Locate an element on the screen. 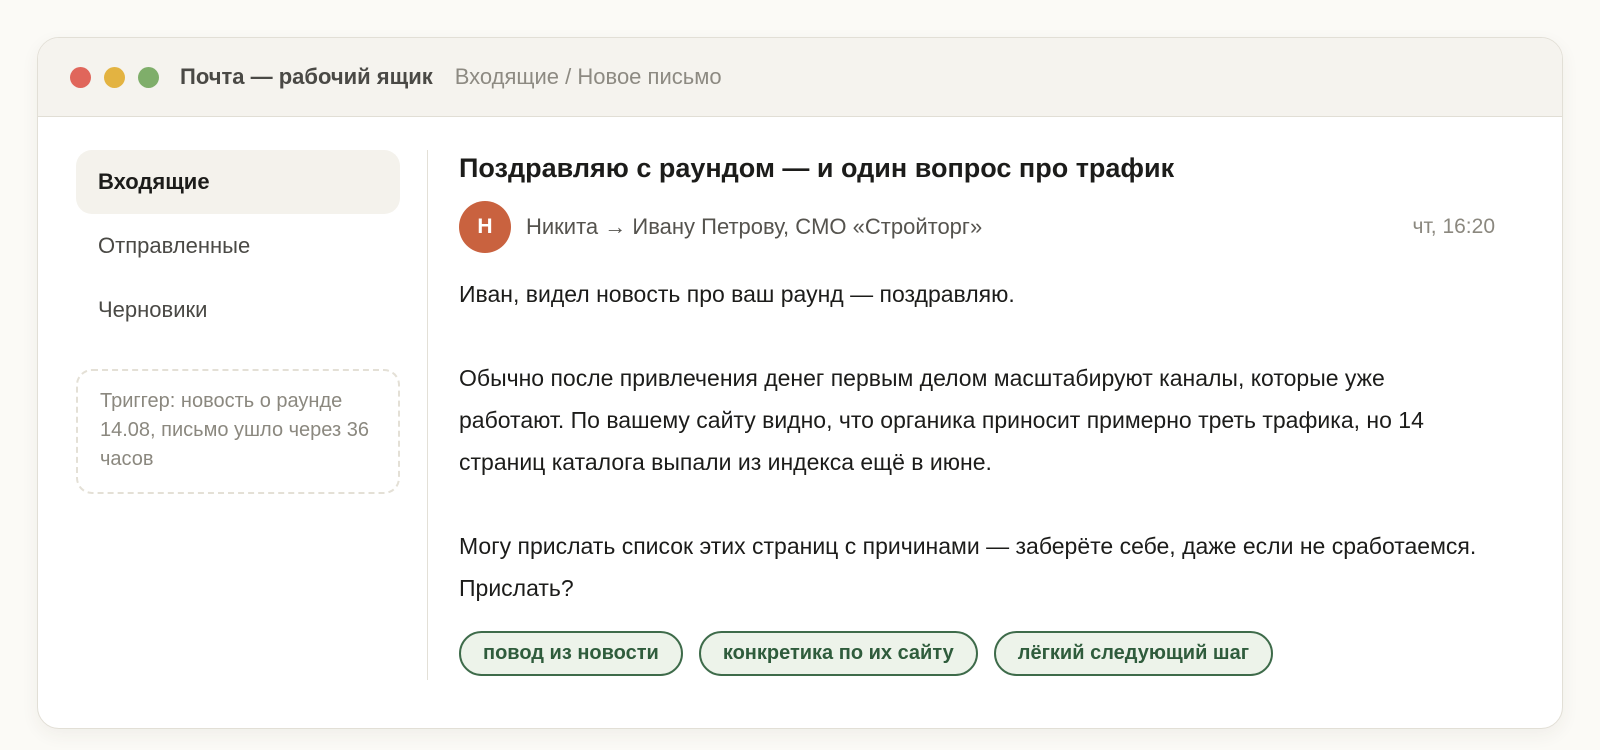 The width and height of the screenshot is (1600, 750). sidebar-divider is located at coordinates (427, 415).